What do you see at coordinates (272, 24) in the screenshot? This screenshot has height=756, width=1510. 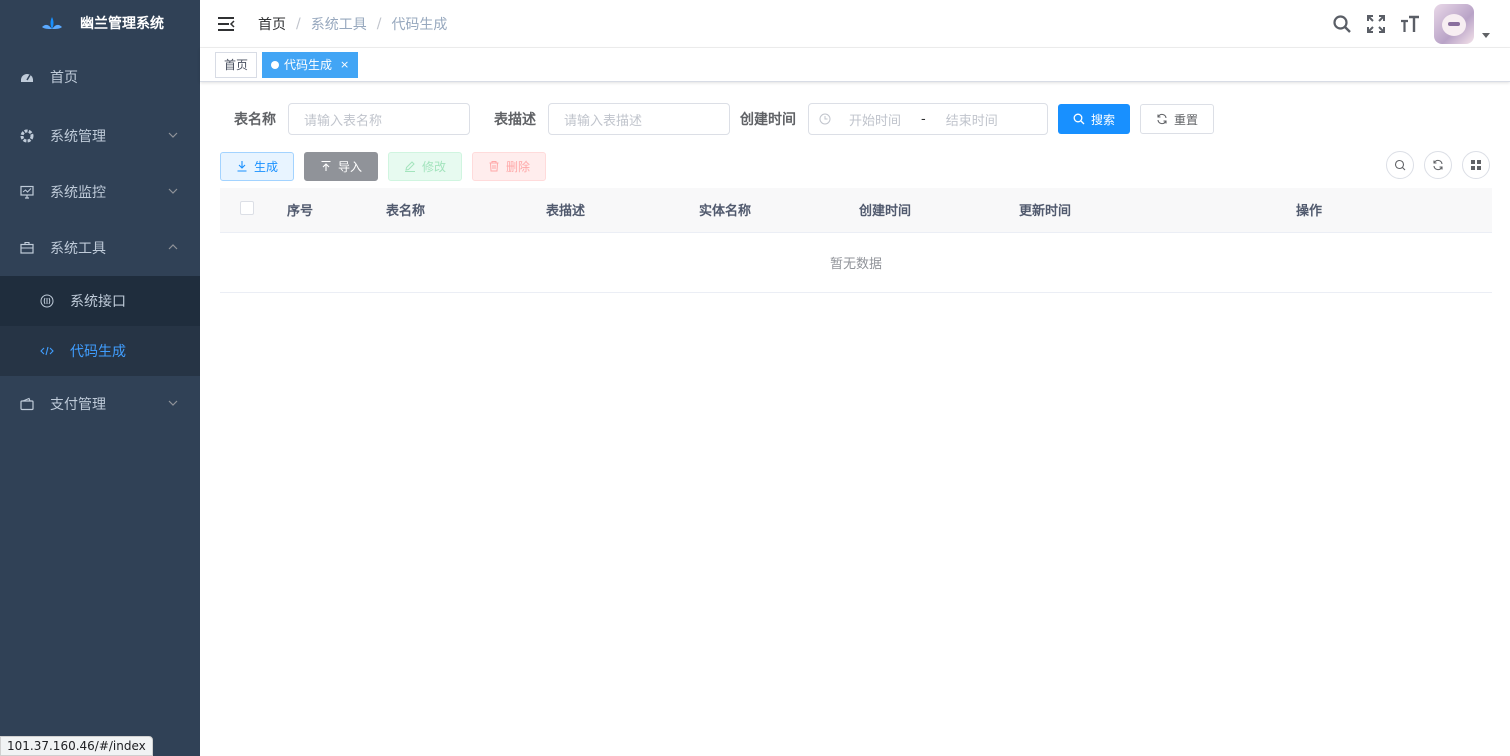 I see `breadcrumb-home: 首页` at bounding box center [272, 24].